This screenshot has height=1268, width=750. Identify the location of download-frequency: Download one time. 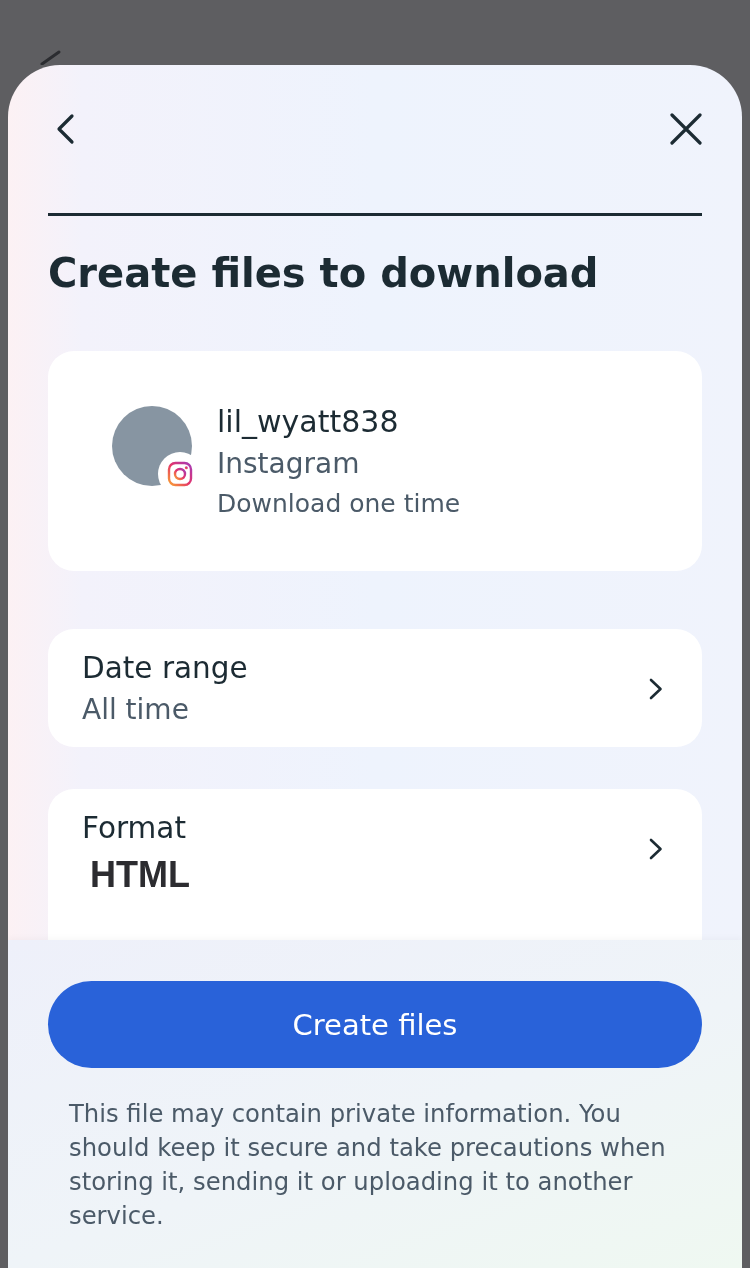
(339, 504).